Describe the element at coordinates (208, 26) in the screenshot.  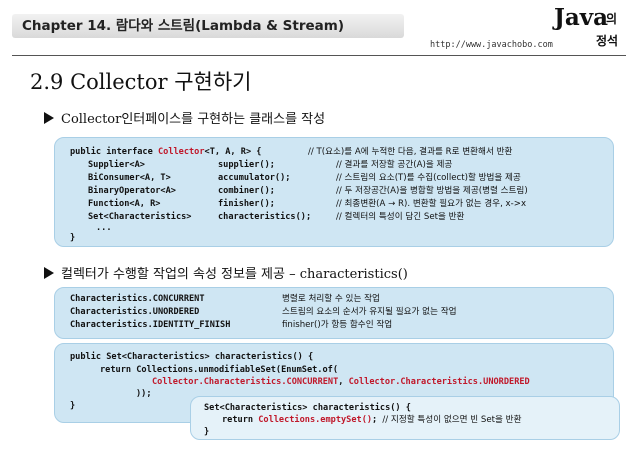
I see `chapter-title: Chapter 14. 람다와 스트림(Lambda & Stream)` at that location.